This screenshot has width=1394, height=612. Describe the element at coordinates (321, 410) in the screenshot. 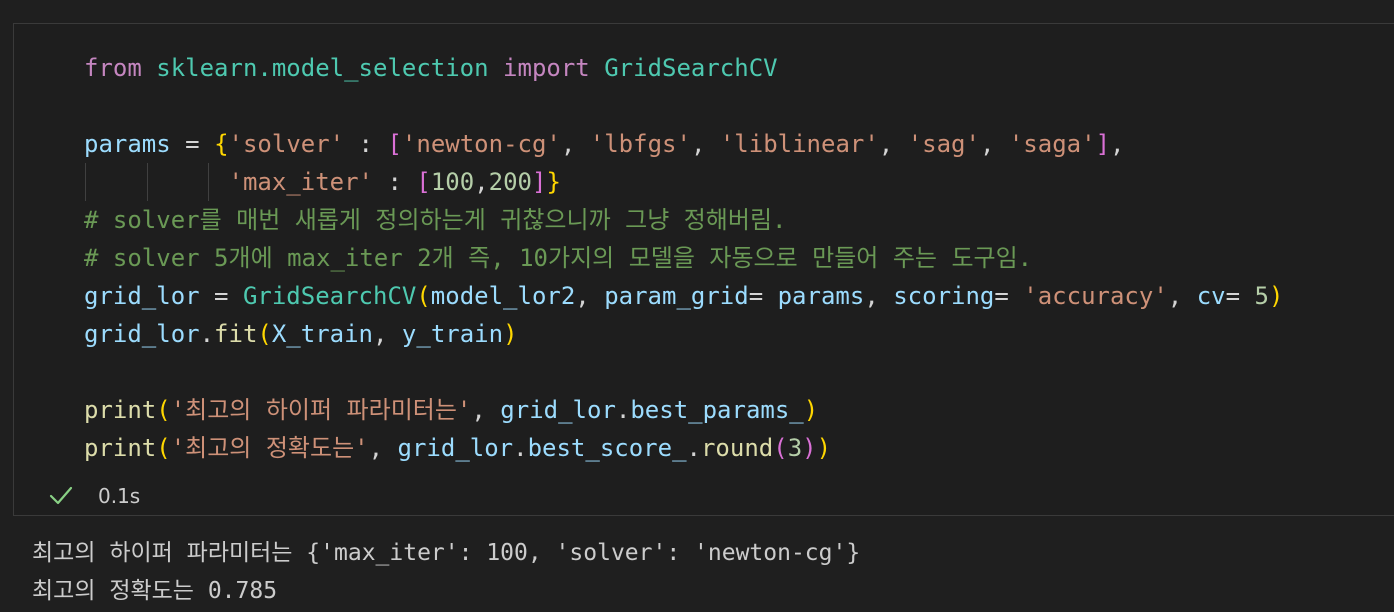

I see `print-string: '최고의 하이퍼 파라미터는'` at that location.